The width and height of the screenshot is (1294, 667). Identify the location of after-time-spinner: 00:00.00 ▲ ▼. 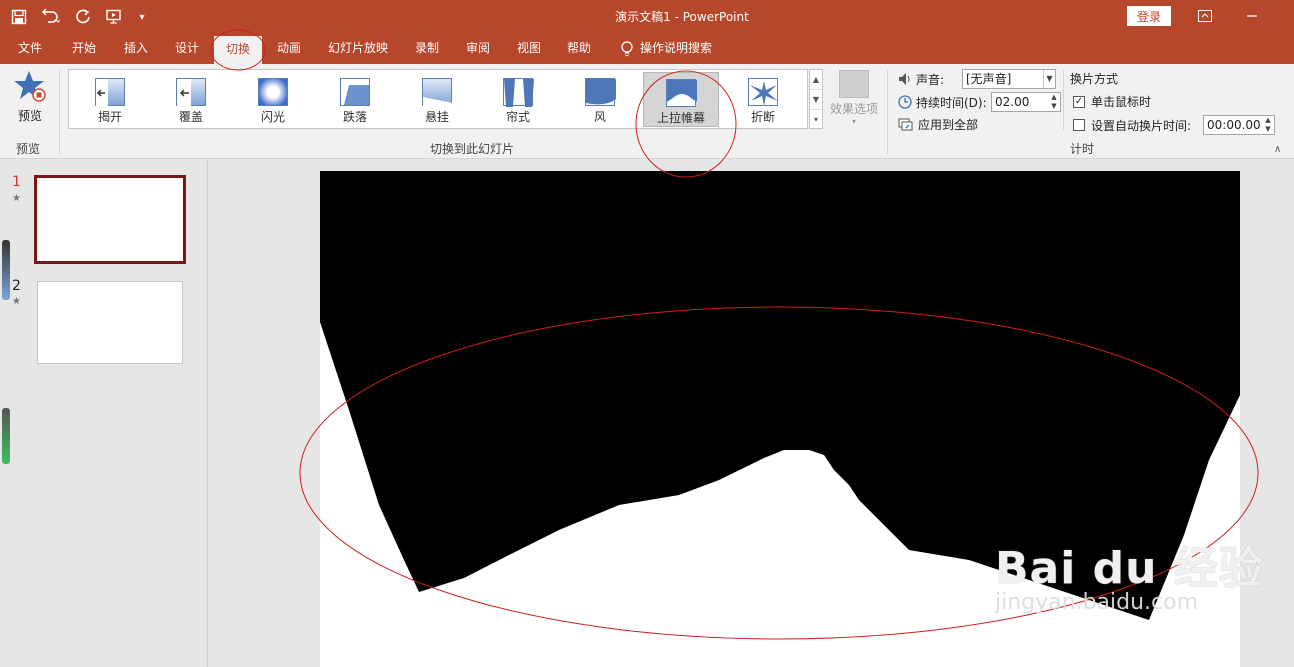
(1239, 125).